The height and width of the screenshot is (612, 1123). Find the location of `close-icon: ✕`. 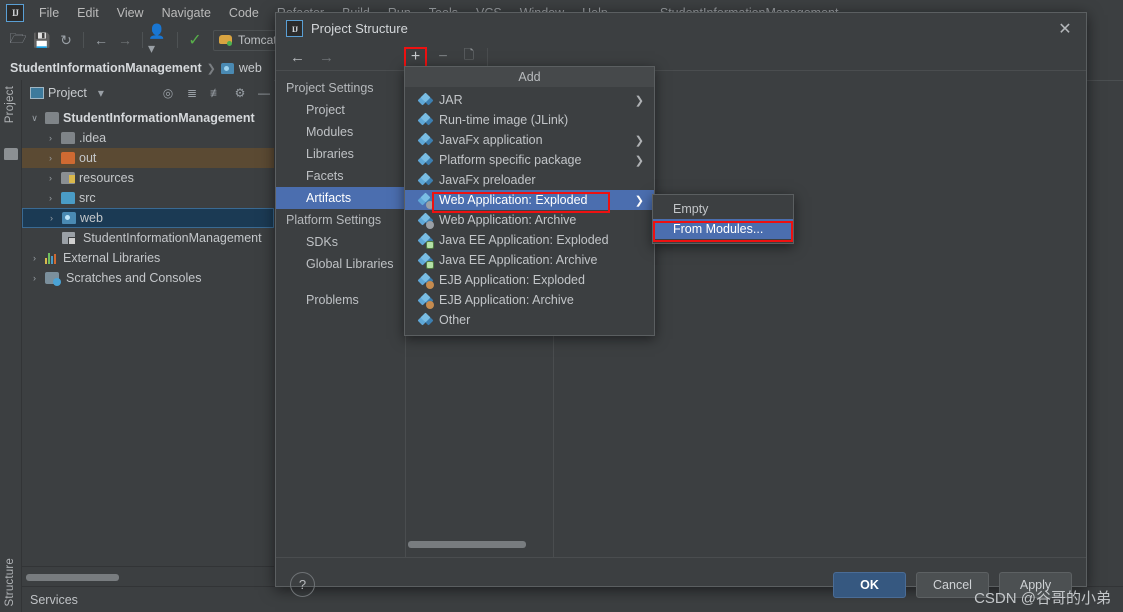

close-icon: ✕ is located at coordinates (1065, 29).